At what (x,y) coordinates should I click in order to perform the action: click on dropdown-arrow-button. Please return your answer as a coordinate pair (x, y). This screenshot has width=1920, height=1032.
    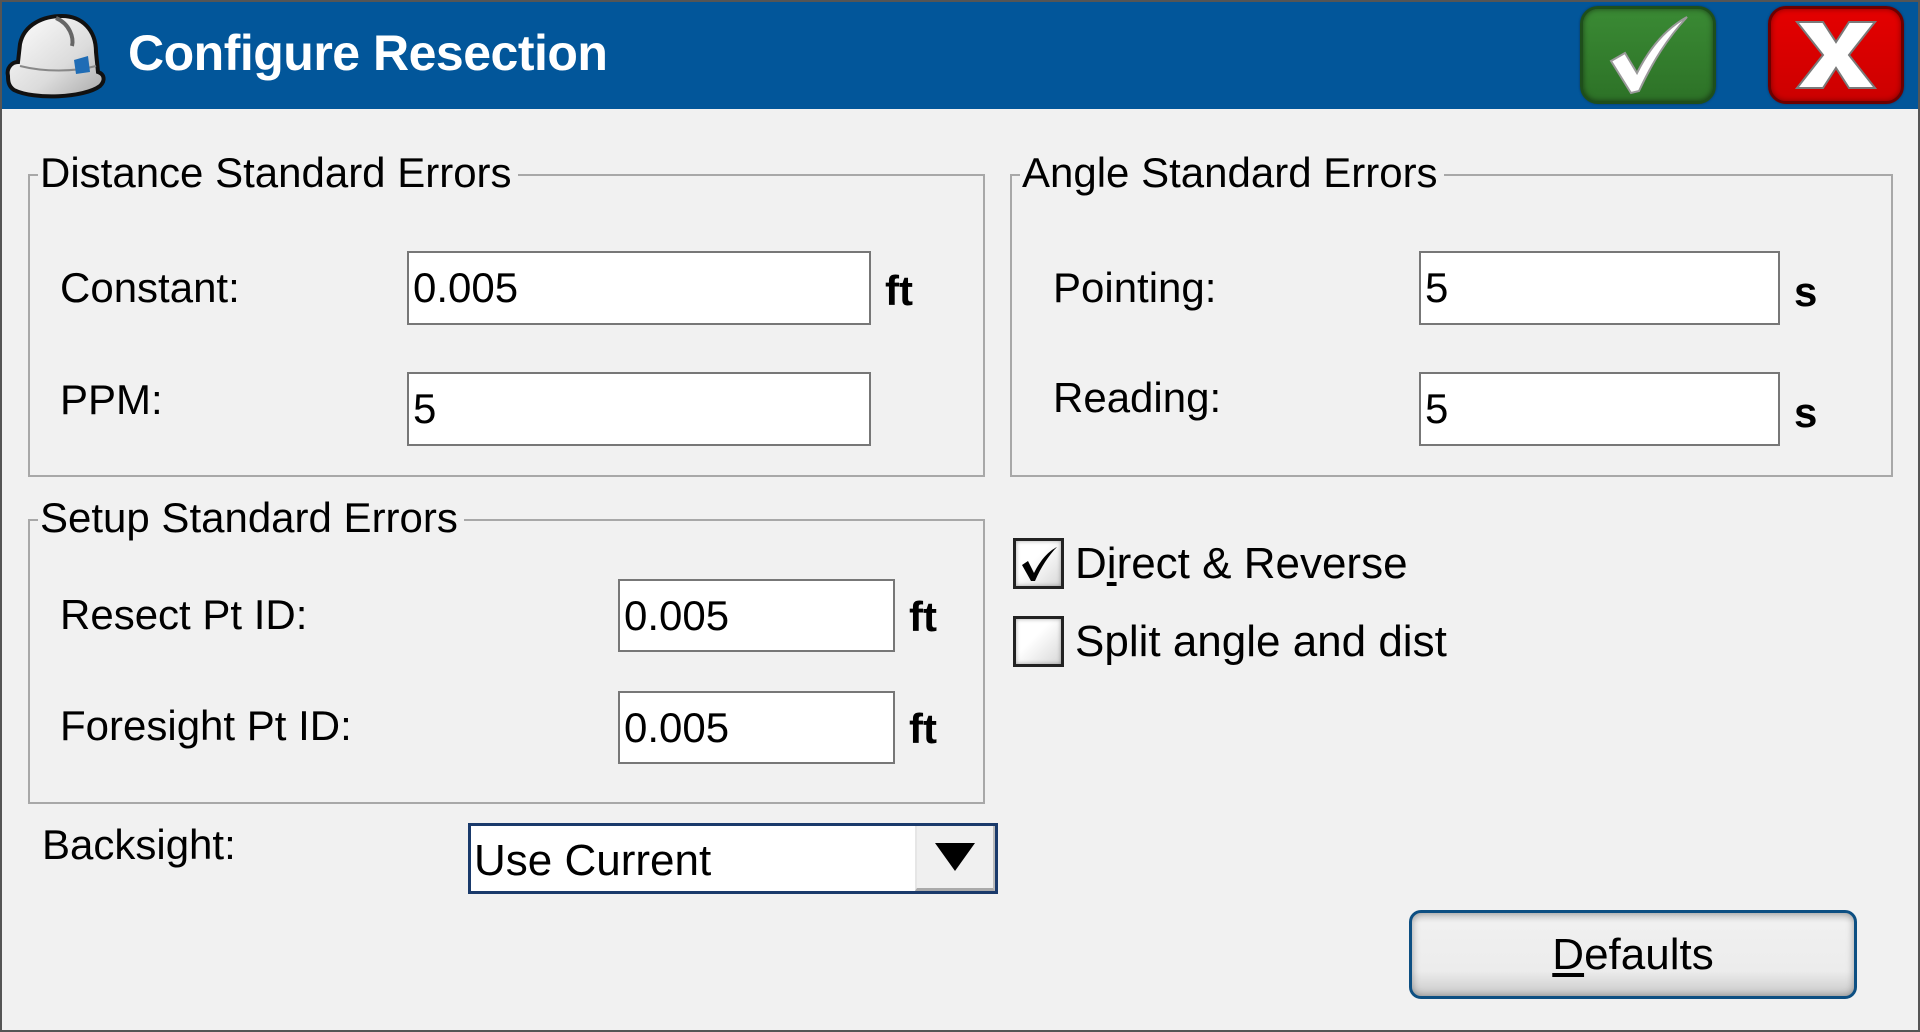
    Looking at the image, I should click on (955, 858).